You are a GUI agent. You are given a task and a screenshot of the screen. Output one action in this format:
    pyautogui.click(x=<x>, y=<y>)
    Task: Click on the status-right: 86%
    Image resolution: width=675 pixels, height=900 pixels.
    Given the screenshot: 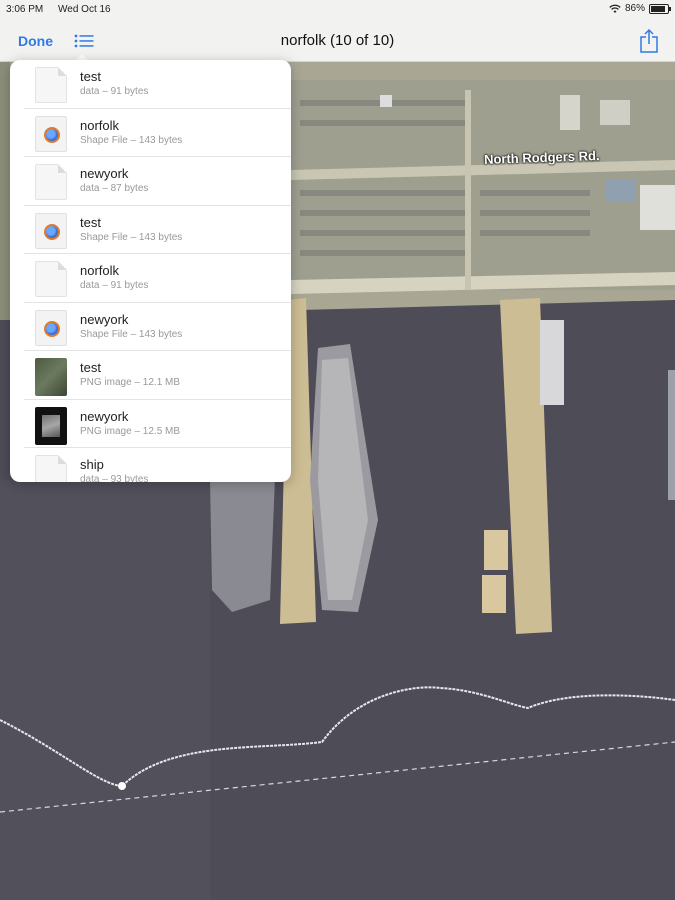 What is the action you would take?
    pyautogui.click(x=640, y=8)
    